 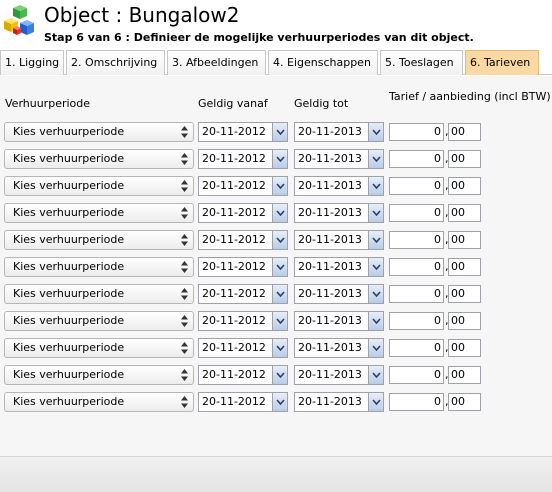 I want to click on tab-omschrijving: 2. Omschrijving, so click(x=115, y=62).